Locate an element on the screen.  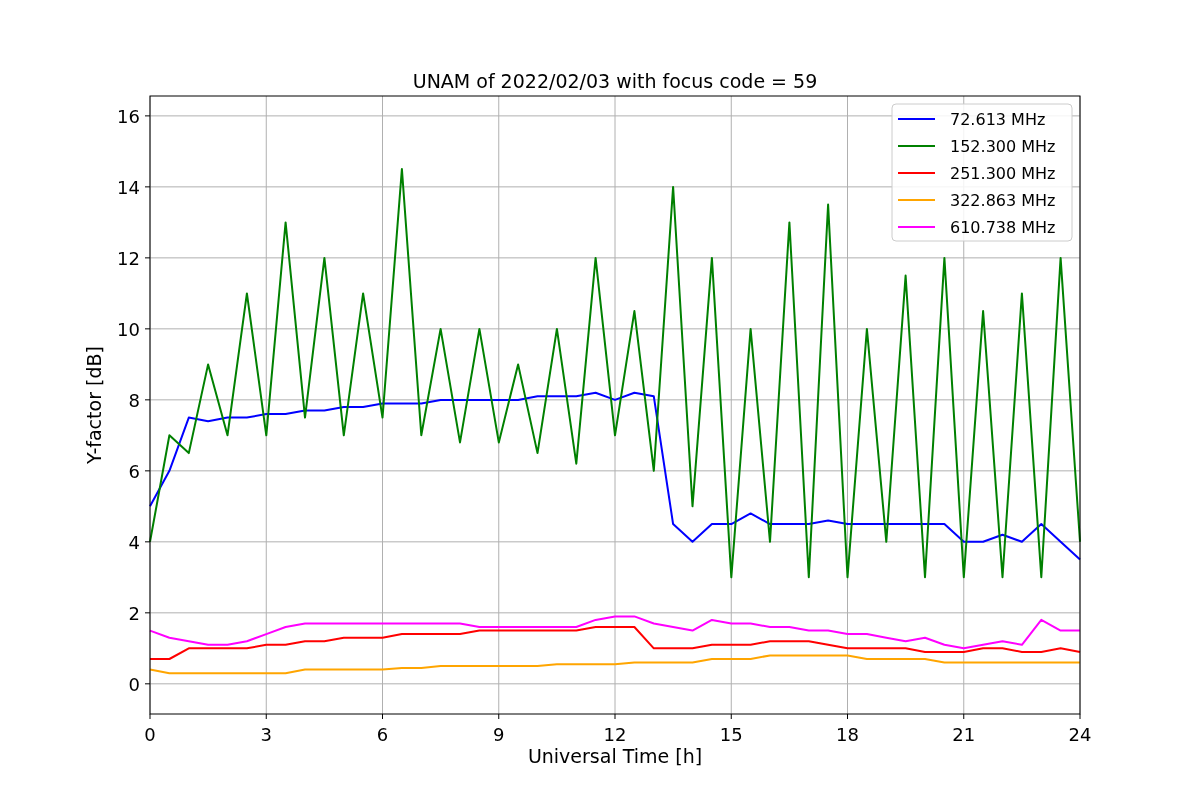
legend-label: 251.300 MHz is located at coordinates (1003, 173).